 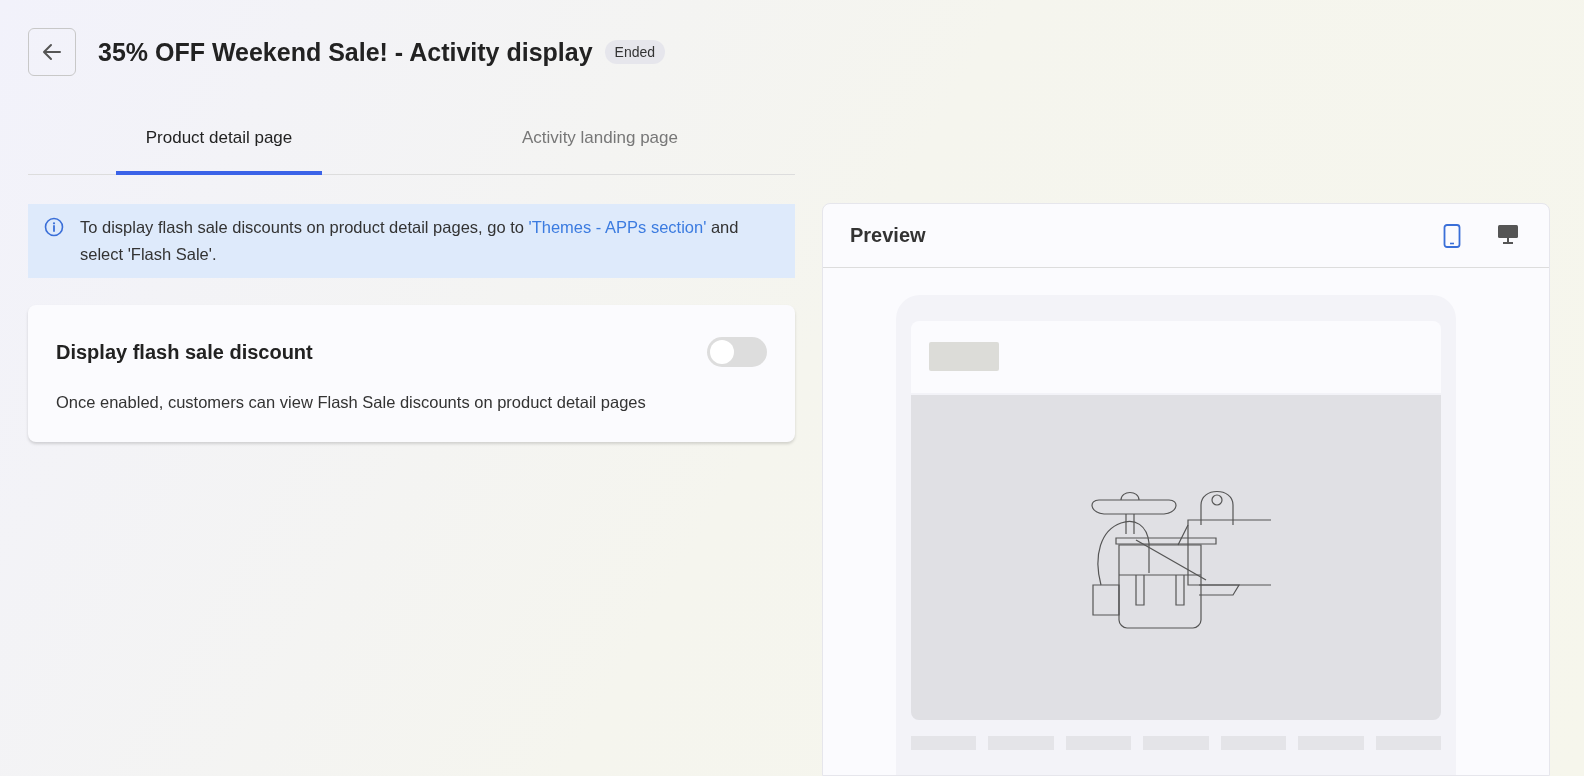 What do you see at coordinates (184, 352) in the screenshot?
I see `setting-title: Display flash sale discount` at bounding box center [184, 352].